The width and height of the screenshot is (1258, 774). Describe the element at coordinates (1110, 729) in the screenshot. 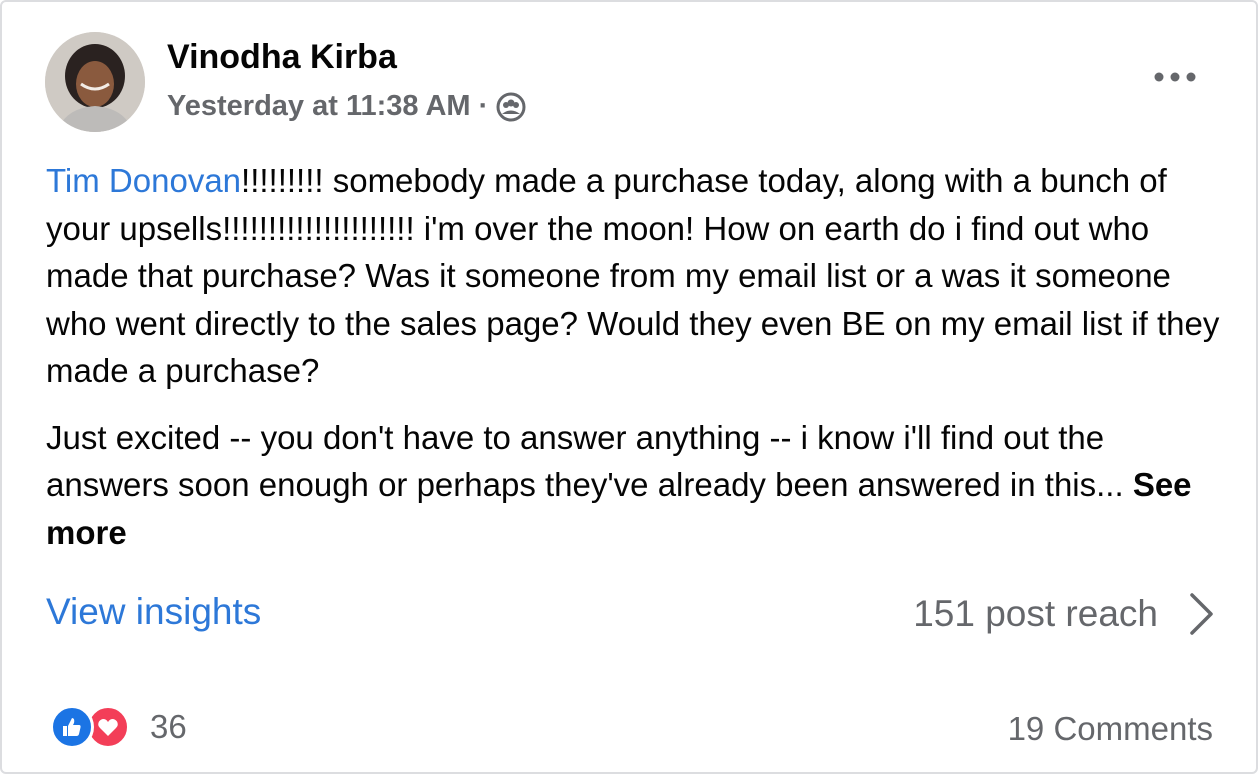

I see `comments-count-link: 19 Comments` at that location.